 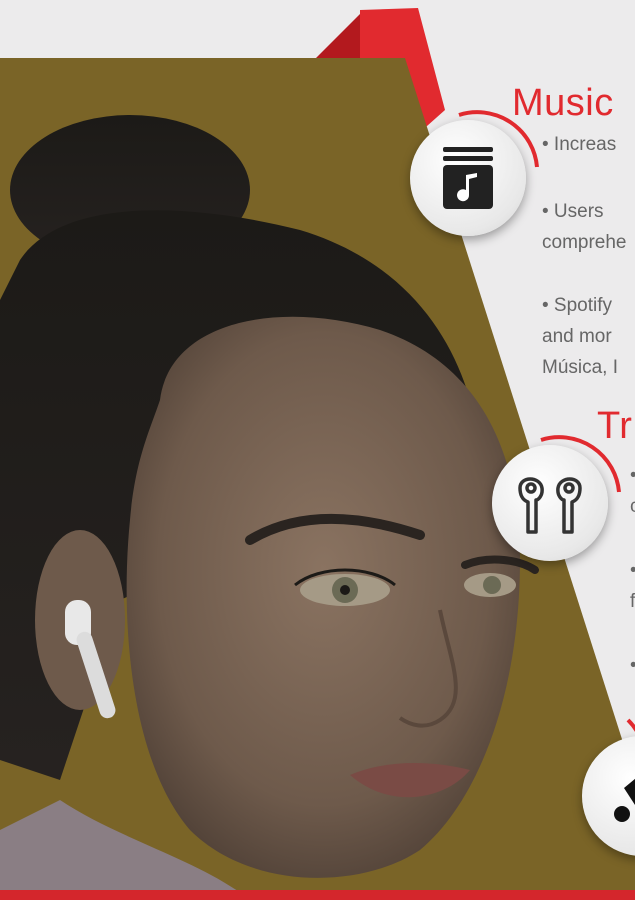 I want to click on music-bullet-3-line-2: and mor, so click(x=577, y=336).